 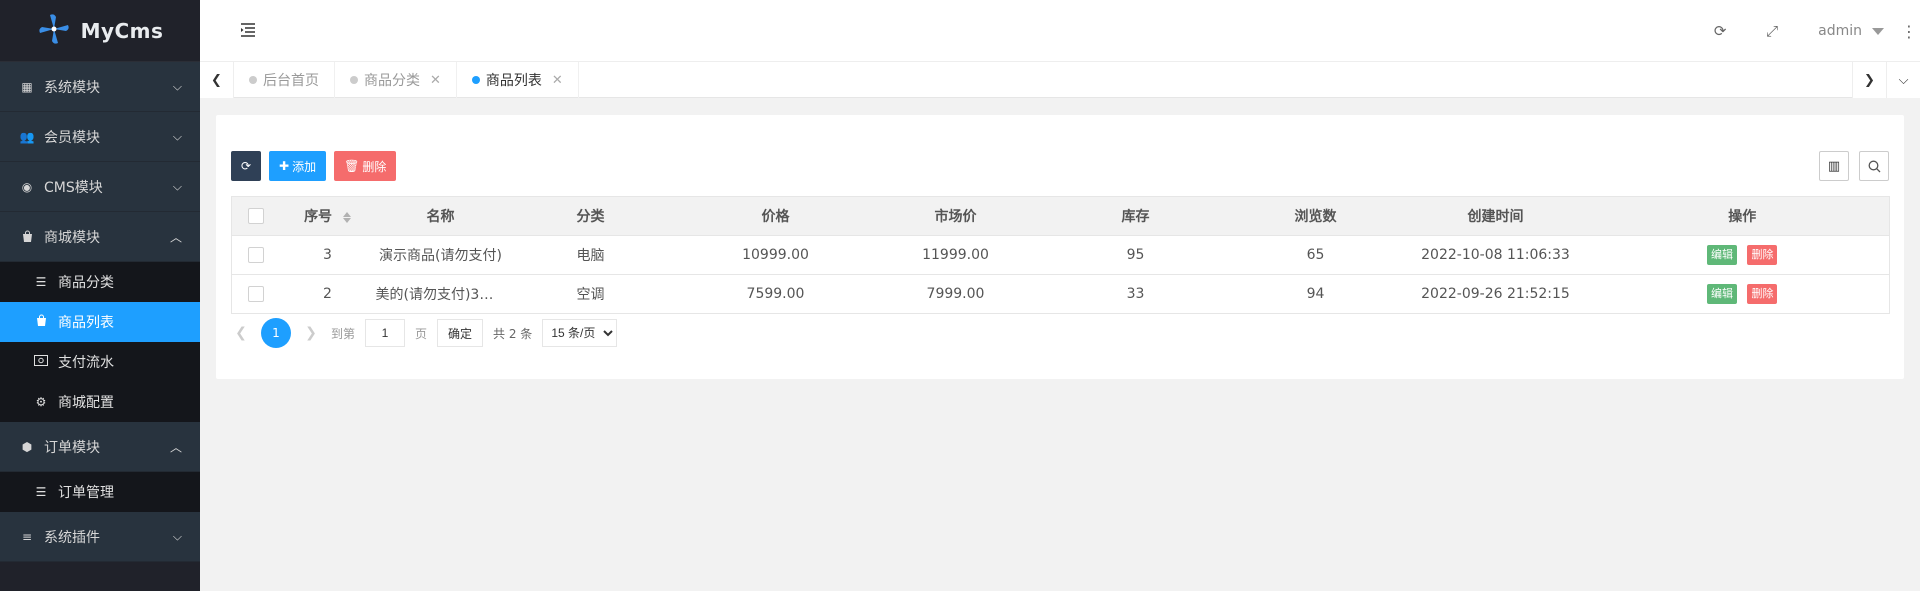 I want to click on sidebar-item-product-list: 商品列表, so click(x=100, y=322).